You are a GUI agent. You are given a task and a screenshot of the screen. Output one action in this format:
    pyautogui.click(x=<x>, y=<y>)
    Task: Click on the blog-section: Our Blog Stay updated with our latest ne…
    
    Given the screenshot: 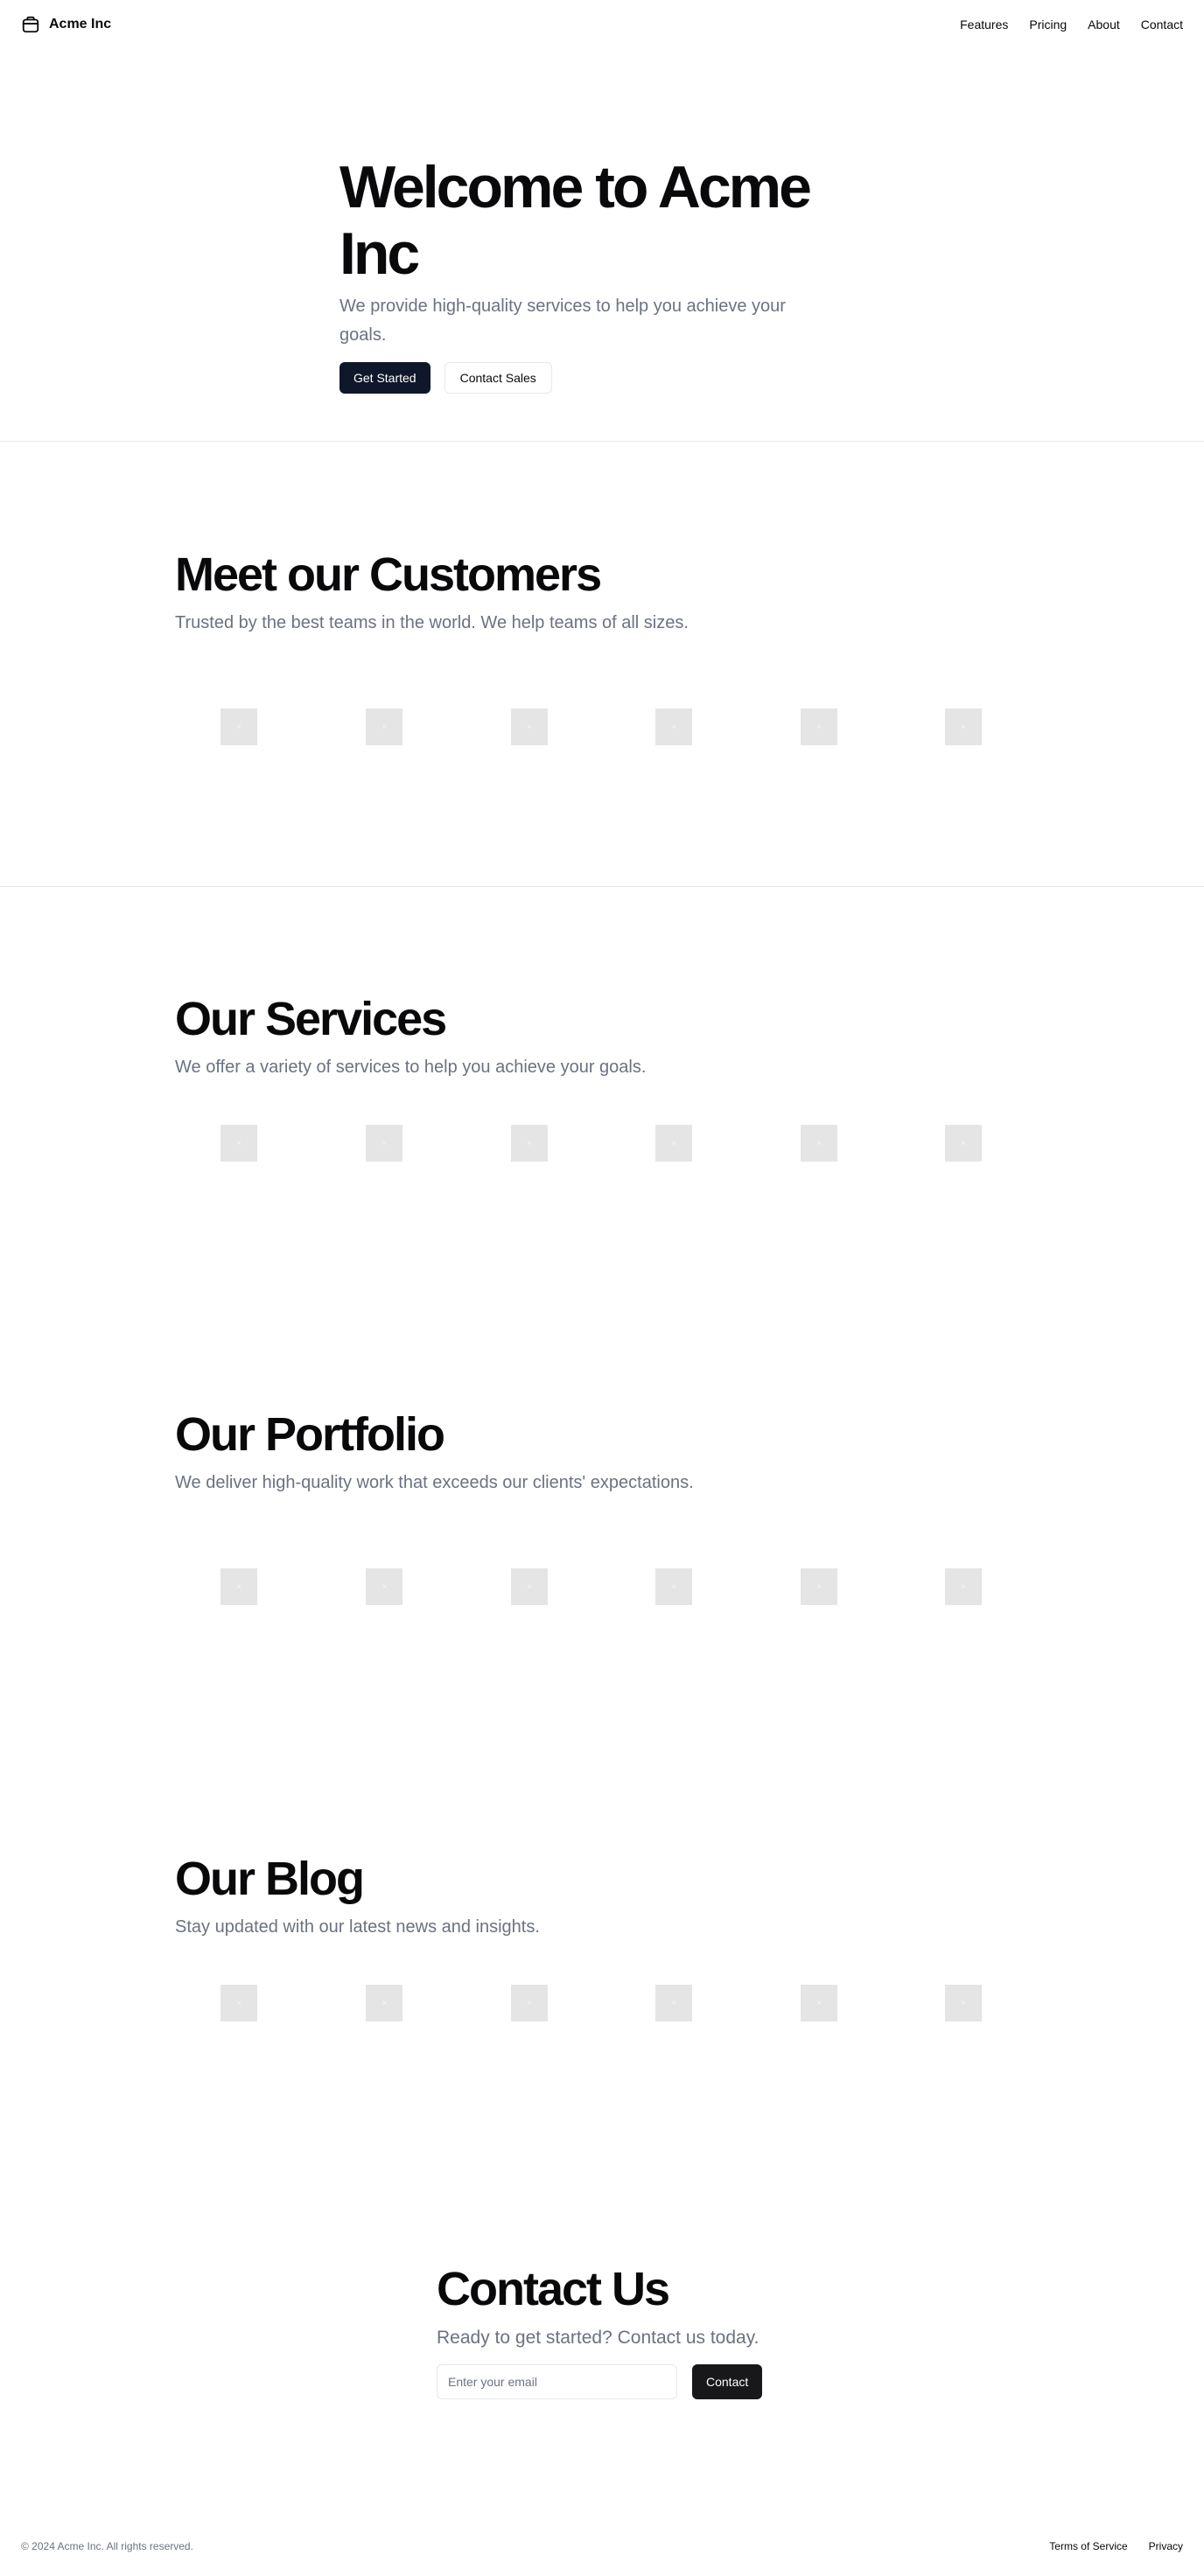 What is the action you would take?
    pyautogui.click(x=603, y=1936)
    